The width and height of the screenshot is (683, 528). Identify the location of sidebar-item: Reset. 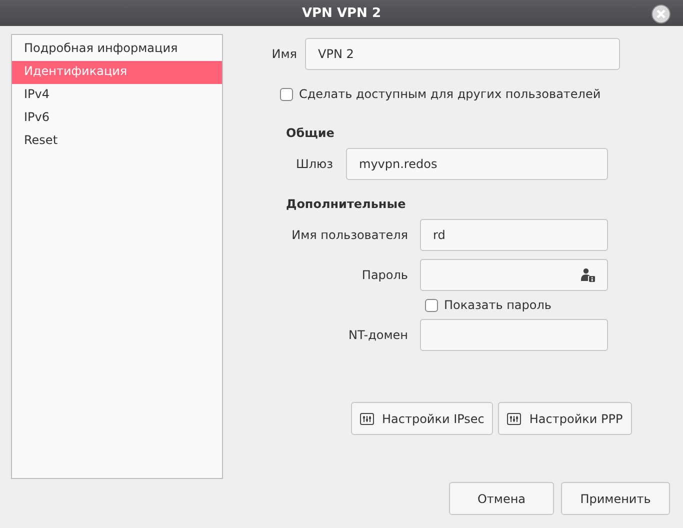
(117, 141).